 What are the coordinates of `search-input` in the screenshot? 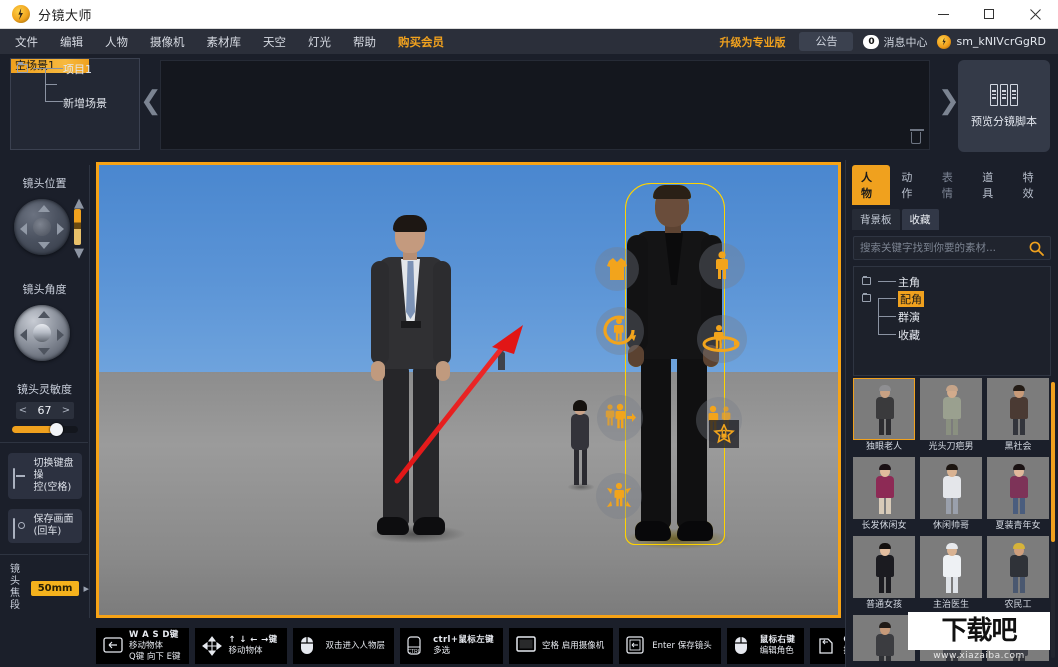 It's located at (944, 248).